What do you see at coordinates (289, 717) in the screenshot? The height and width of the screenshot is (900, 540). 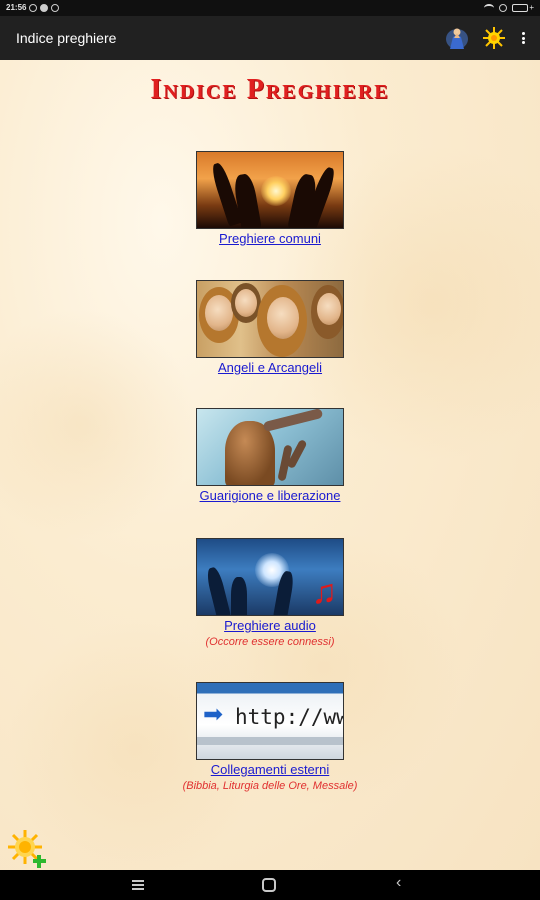 I see `url-text-graphic: http://www.` at bounding box center [289, 717].